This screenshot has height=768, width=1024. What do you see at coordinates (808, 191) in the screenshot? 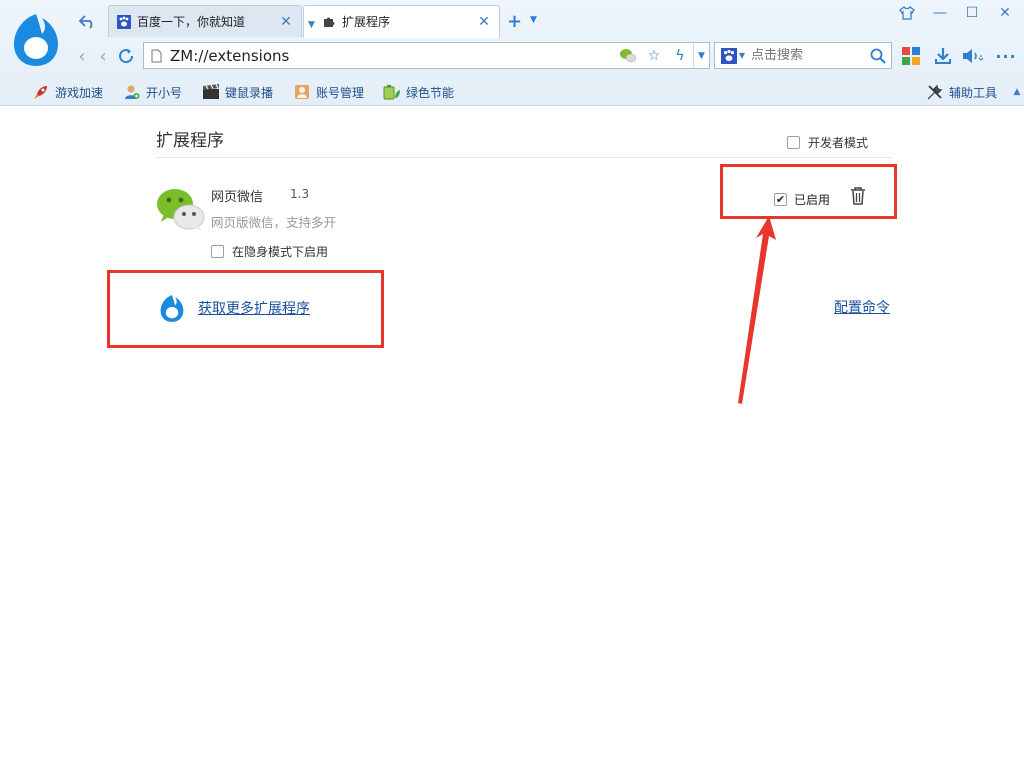
I see `highlight-box-enabled` at bounding box center [808, 191].